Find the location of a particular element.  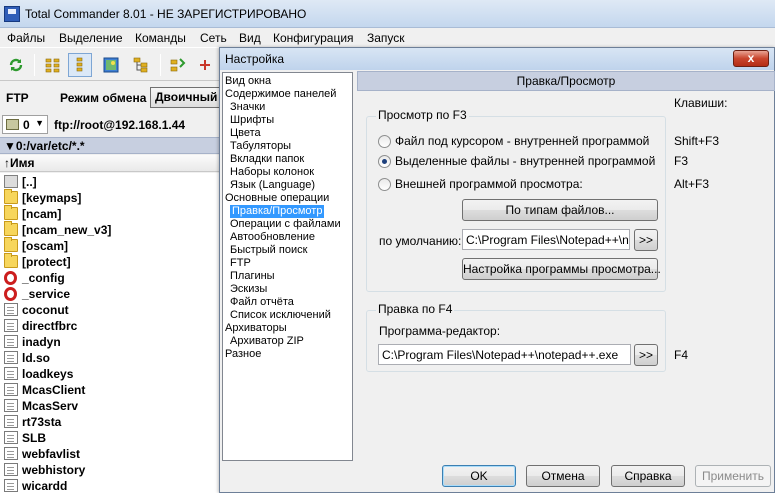

menu-configuration: Конфигурация is located at coordinates (313, 38).